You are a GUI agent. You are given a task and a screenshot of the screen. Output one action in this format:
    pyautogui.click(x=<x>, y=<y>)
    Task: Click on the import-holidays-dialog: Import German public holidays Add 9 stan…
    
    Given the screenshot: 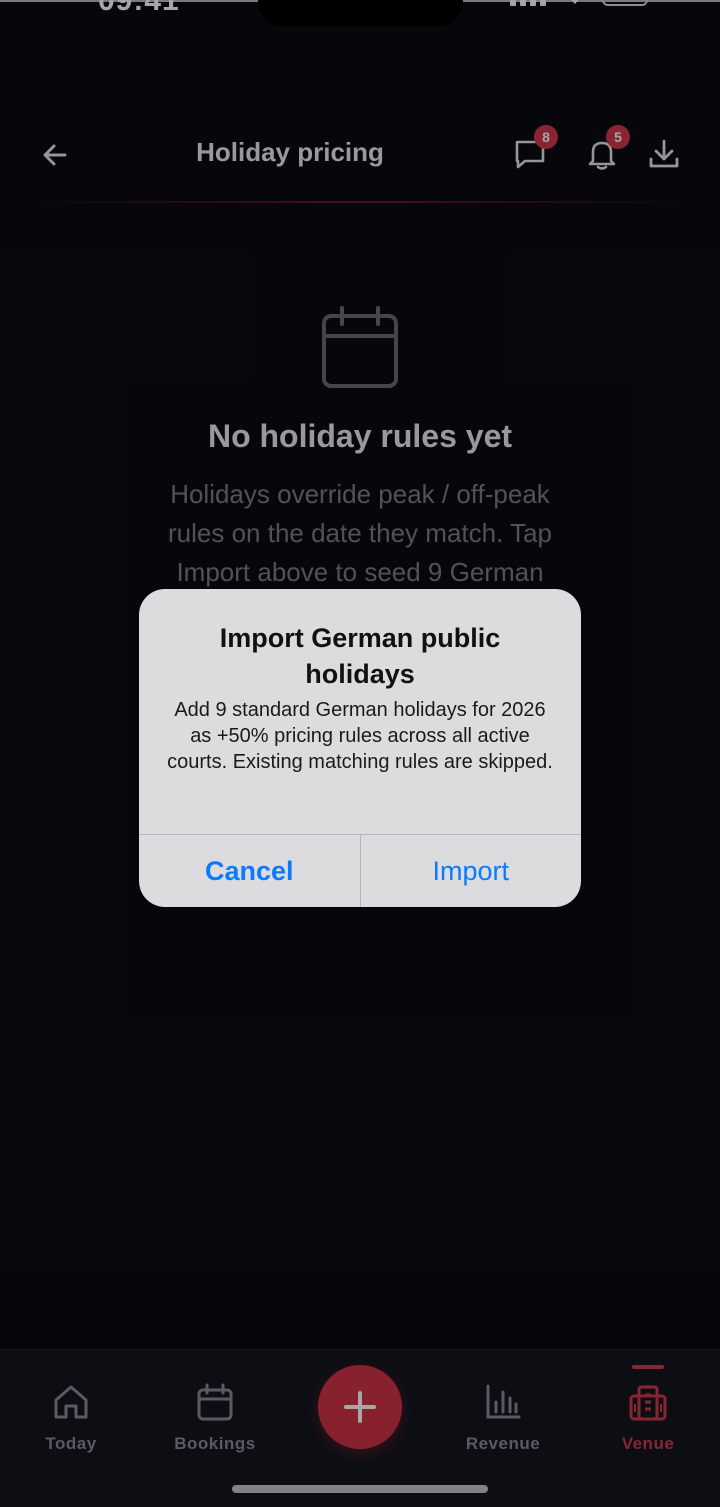 What is the action you would take?
    pyautogui.click(x=360, y=748)
    